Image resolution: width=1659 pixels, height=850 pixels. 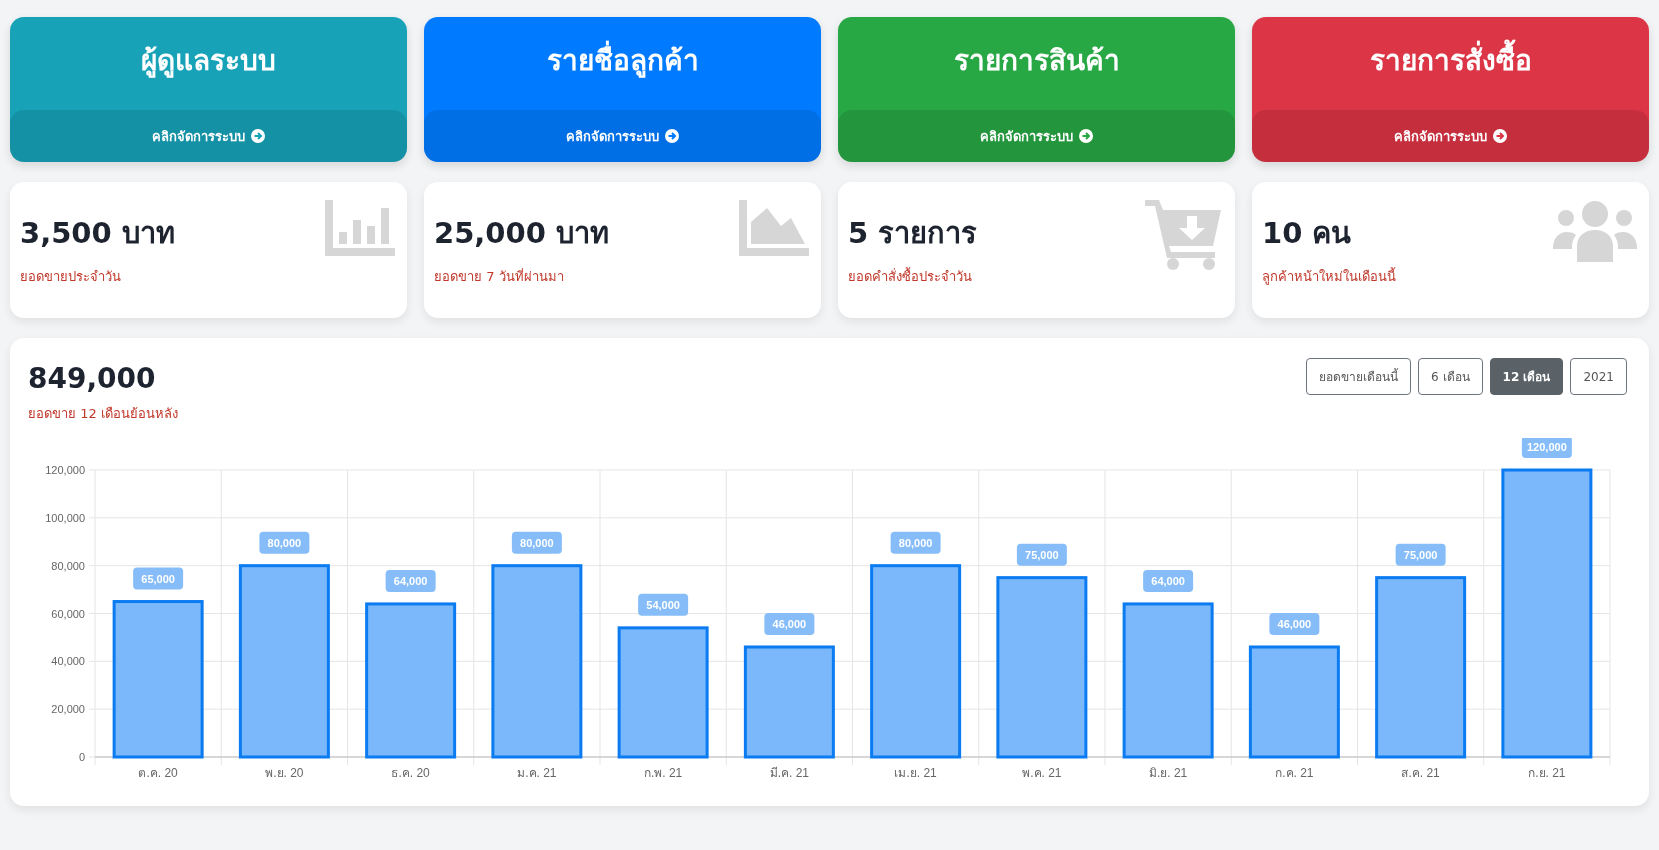 What do you see at coordinates (284, 773) in the screenshot?
I see `axis-tick-label: พ.ย. 20` at bounding box center [284, 773].